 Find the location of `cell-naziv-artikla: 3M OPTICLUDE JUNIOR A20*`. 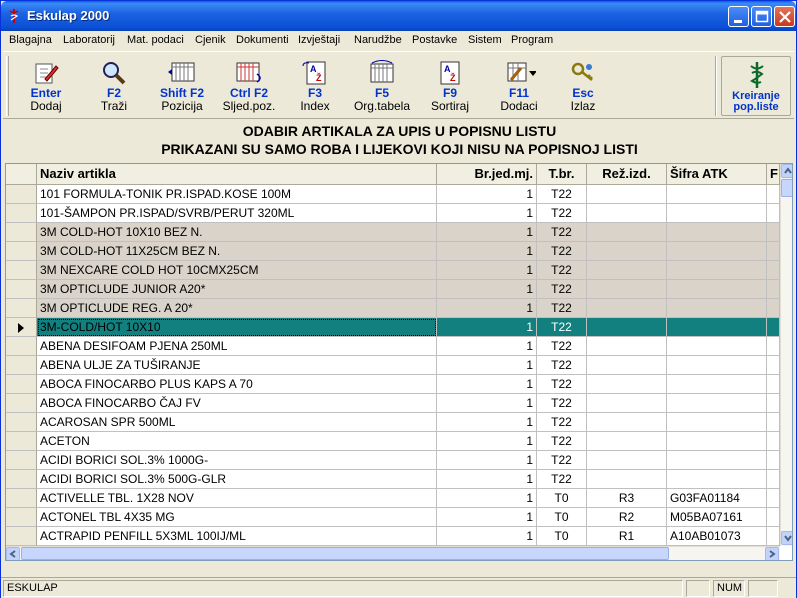

cell-naziv-artikla: 3M OPTICLUDE JUNIOR A20* is located at coordinates (237, 289).